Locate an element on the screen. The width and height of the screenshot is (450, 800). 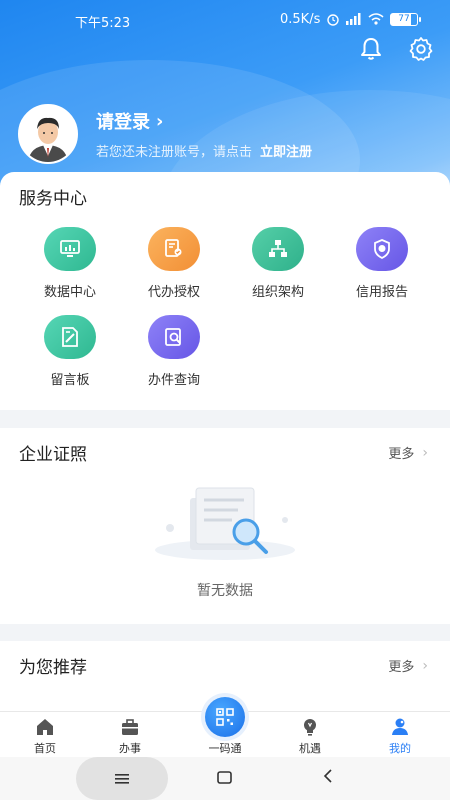
service-label: 组织架构 is located at coordinates (277, 292).